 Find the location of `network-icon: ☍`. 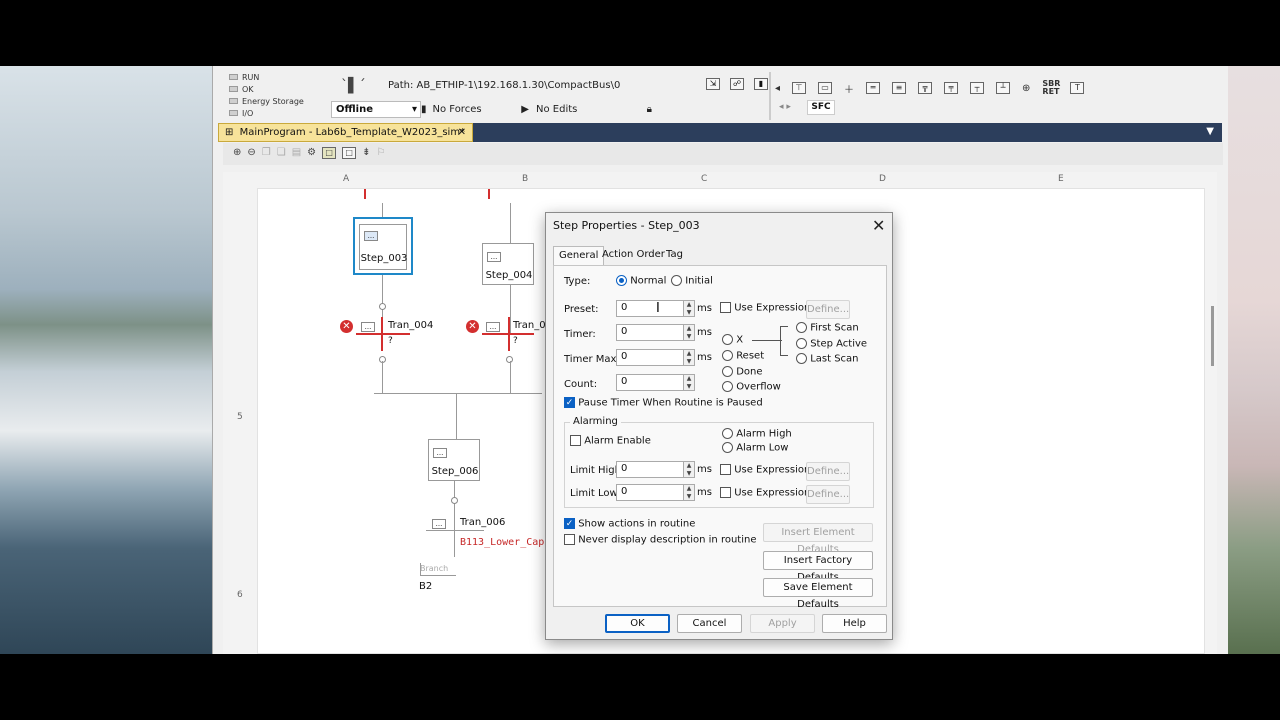

network-icon: ☍ is located at coordinates (737, 84).